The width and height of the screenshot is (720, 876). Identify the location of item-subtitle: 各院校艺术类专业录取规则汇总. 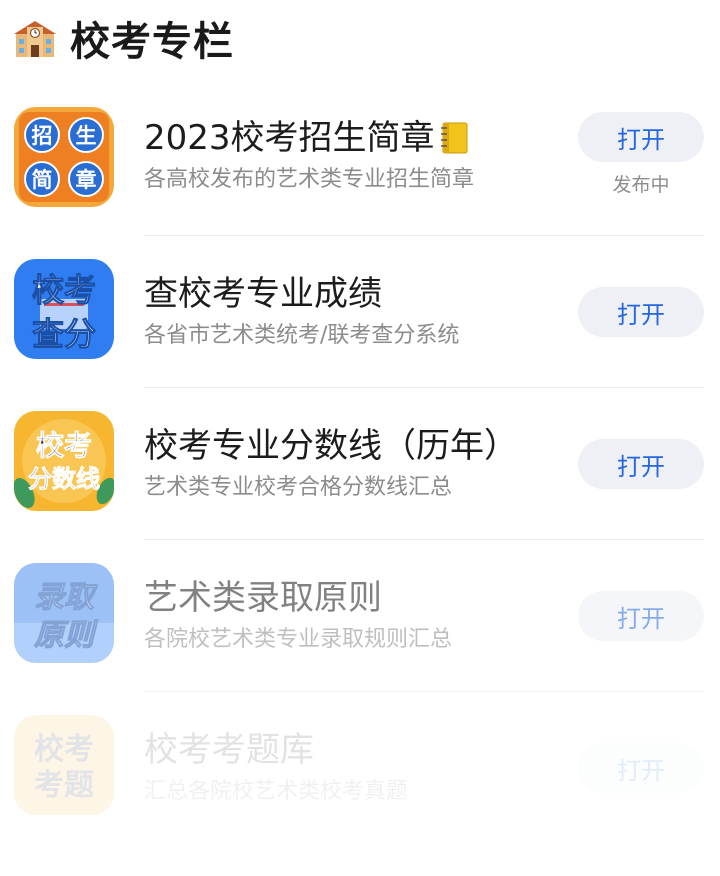
(298, 639).